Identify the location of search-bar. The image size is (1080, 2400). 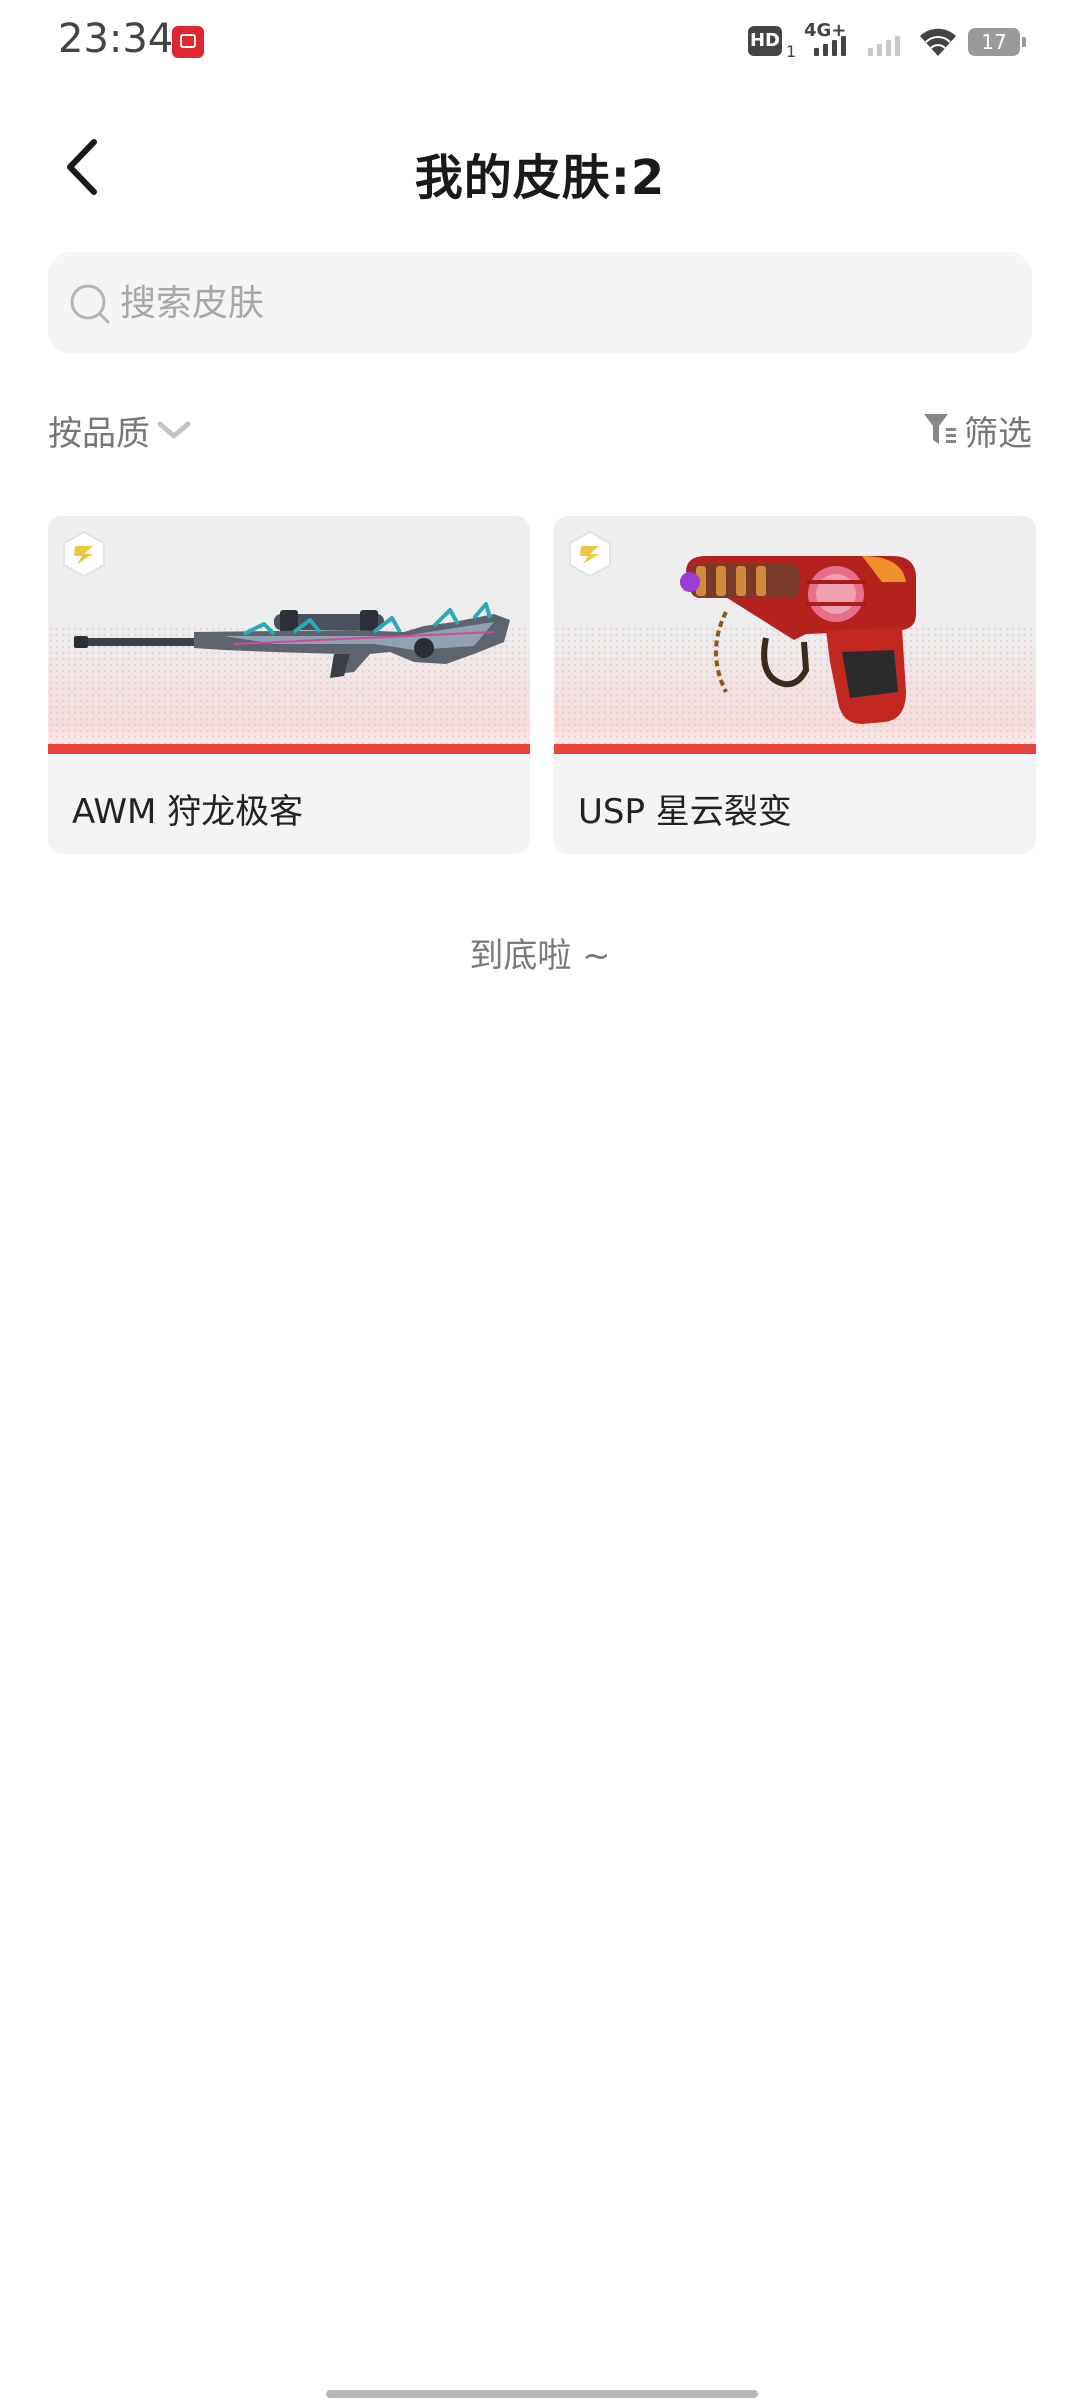
(540, 303).